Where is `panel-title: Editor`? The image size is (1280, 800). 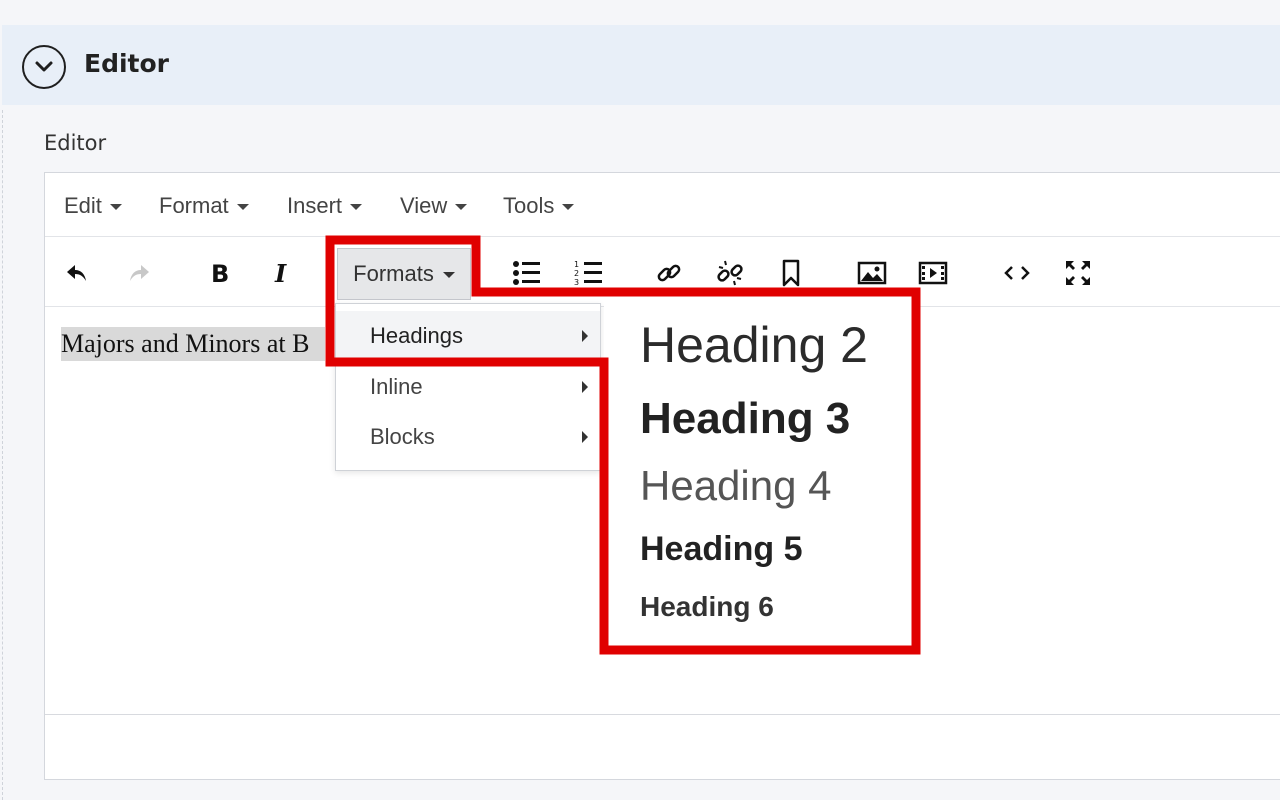
panel-title: Editor is located at coordinates (126, 63).